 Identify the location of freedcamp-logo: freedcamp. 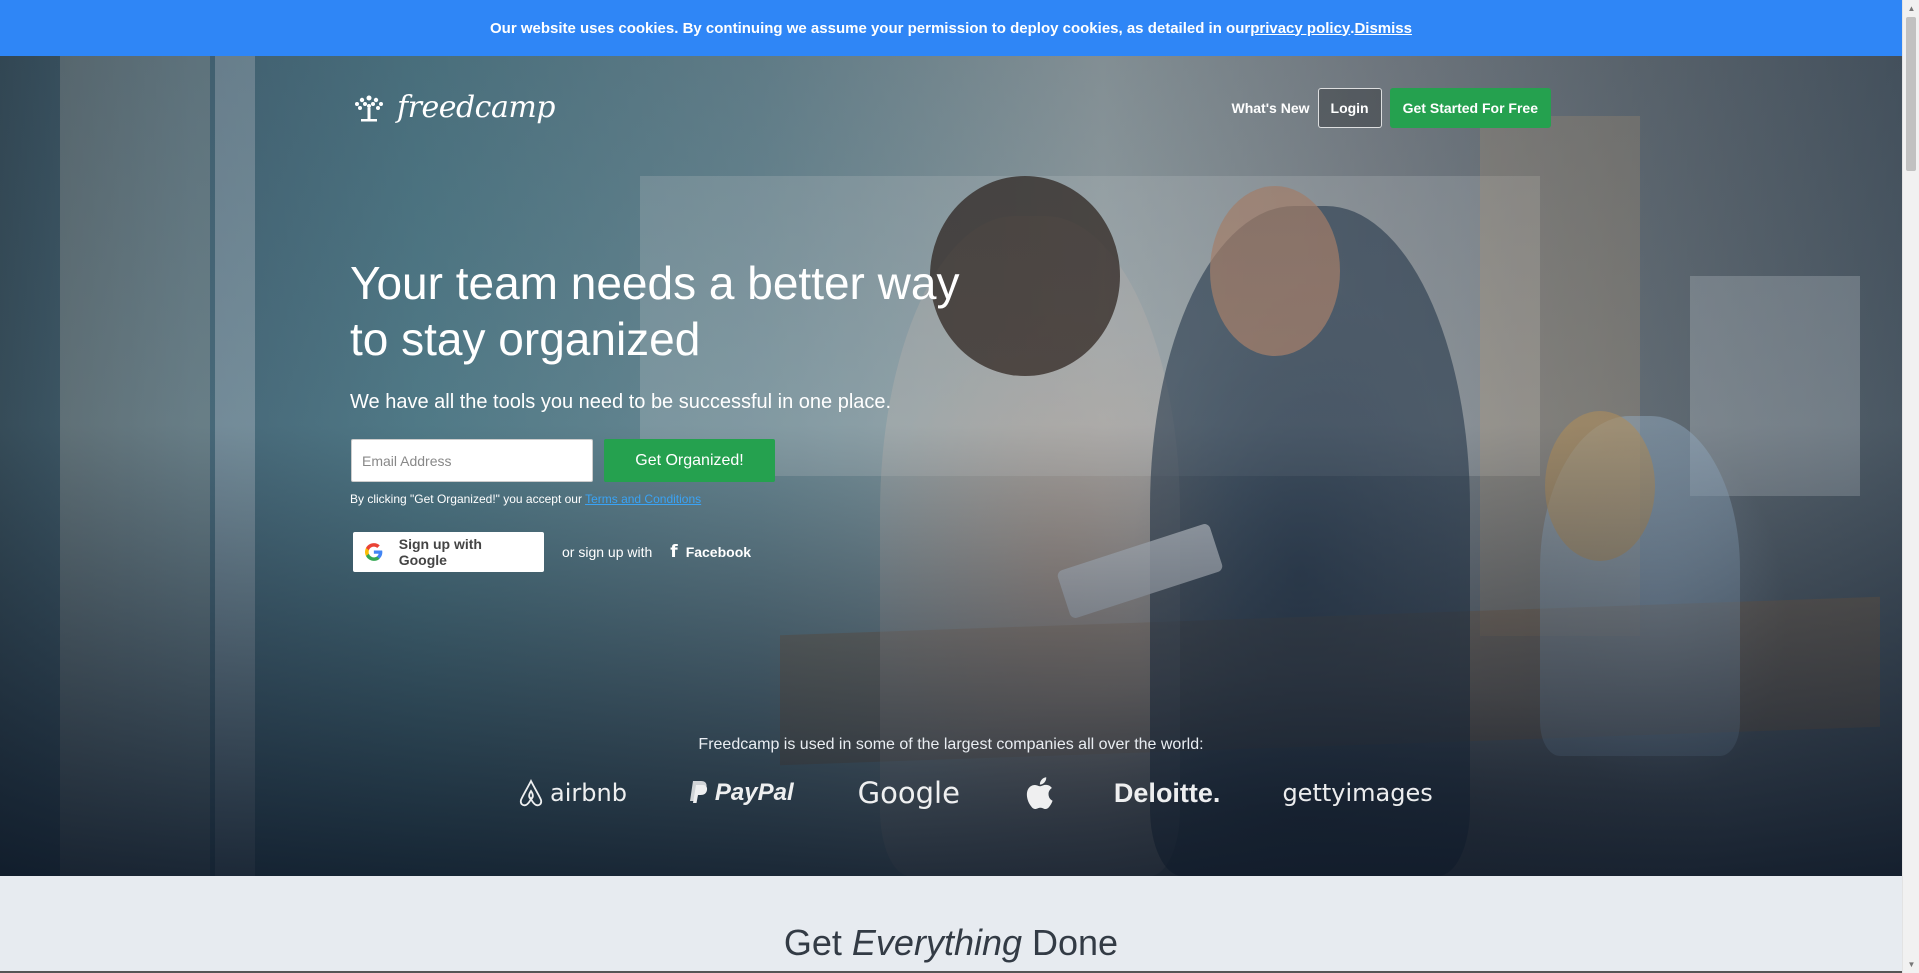
(453, 107).